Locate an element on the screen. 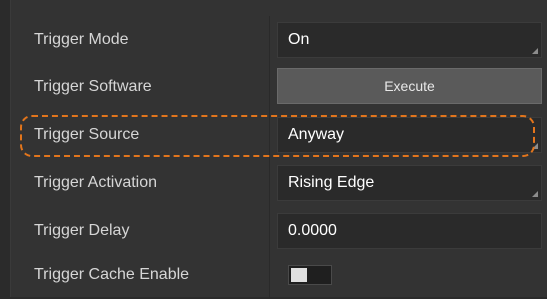 This screenshot has height=299, width=547. trigger-mode-dropdown: On is located at coordinates (409, 40).